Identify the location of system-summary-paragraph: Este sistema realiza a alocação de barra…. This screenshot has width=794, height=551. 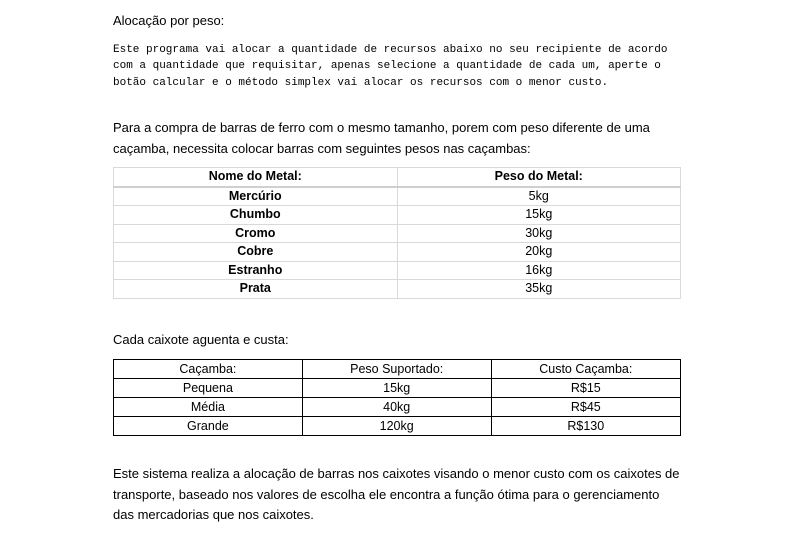
(396, 494).